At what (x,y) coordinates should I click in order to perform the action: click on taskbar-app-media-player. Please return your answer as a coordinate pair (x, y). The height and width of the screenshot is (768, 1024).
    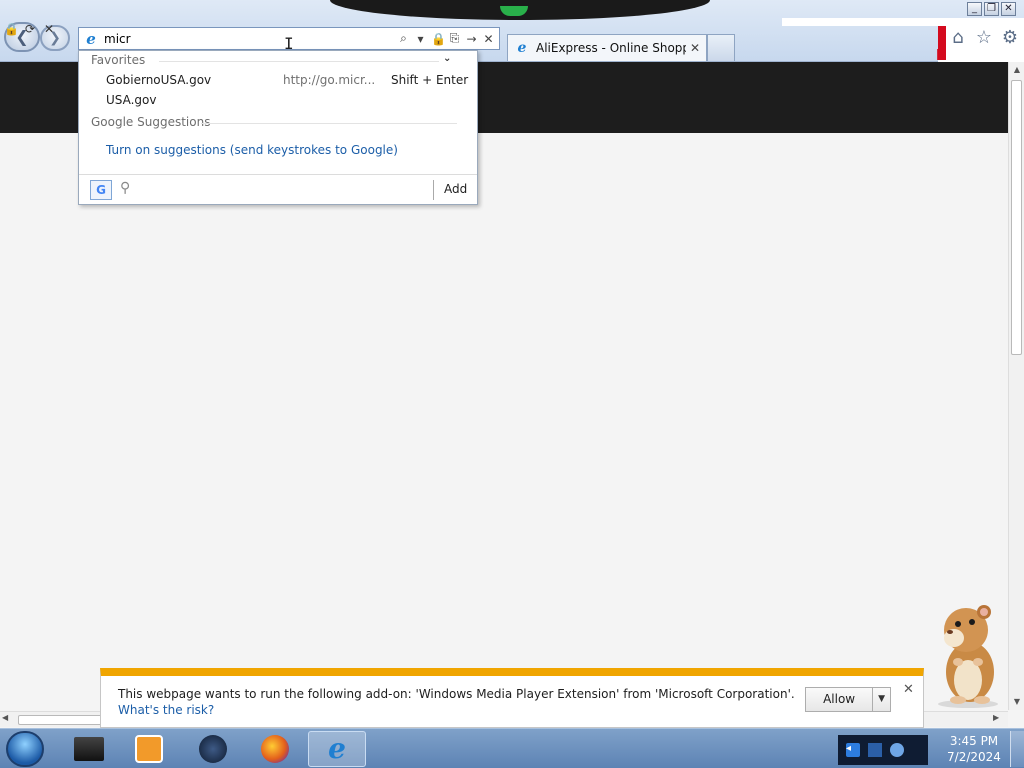
    Looking at the image, I should click on (149, 749).